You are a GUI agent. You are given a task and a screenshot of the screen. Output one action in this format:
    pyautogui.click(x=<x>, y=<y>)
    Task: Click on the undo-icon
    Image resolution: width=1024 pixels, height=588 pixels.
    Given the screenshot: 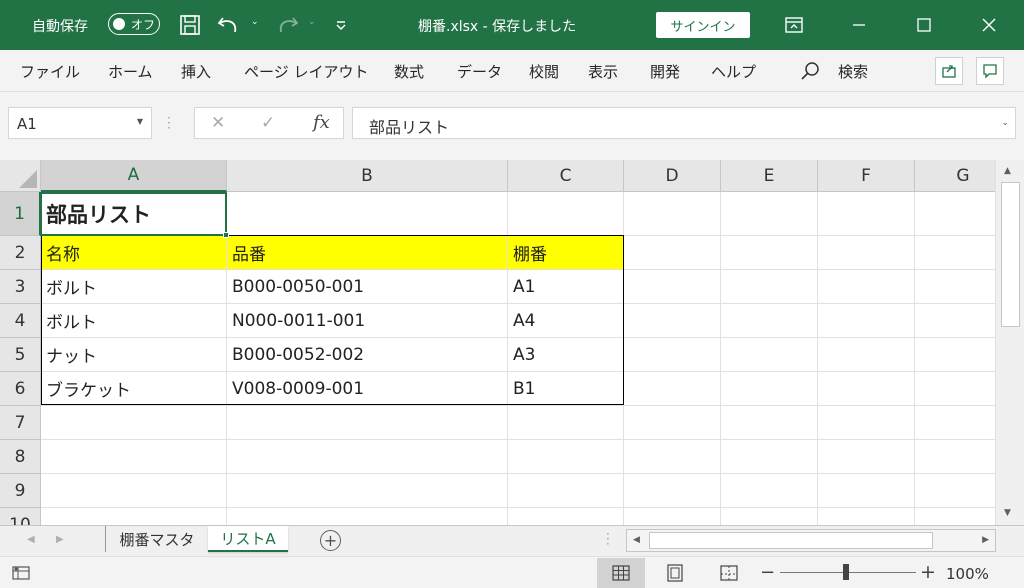 What is the action you would take?
    pyautogui.click(x=229, y=25)
    